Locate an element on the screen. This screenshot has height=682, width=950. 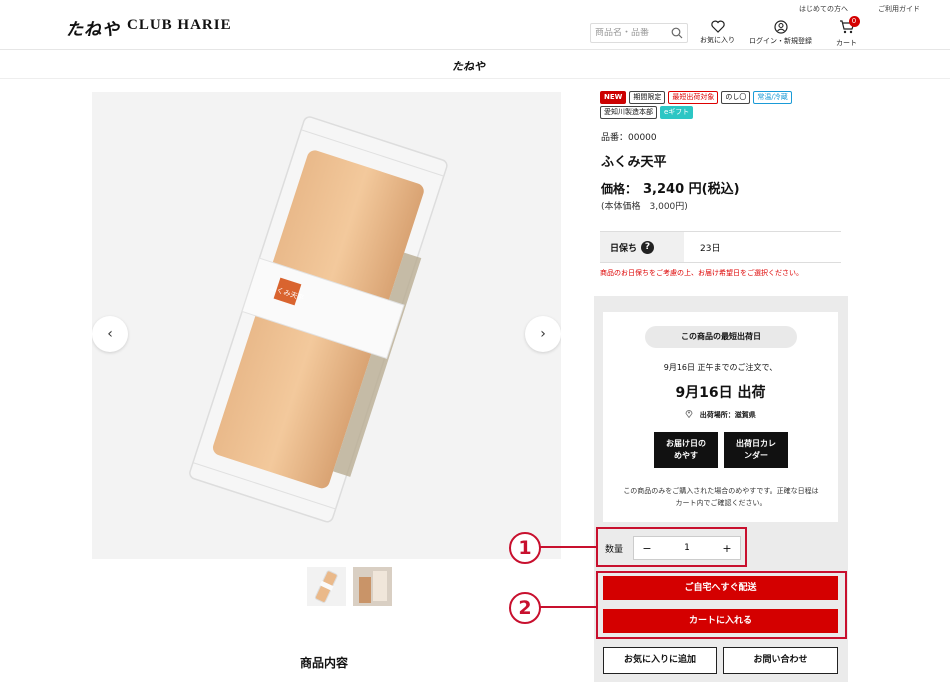
callout-2: 2 is located at coordinates (525, 608).